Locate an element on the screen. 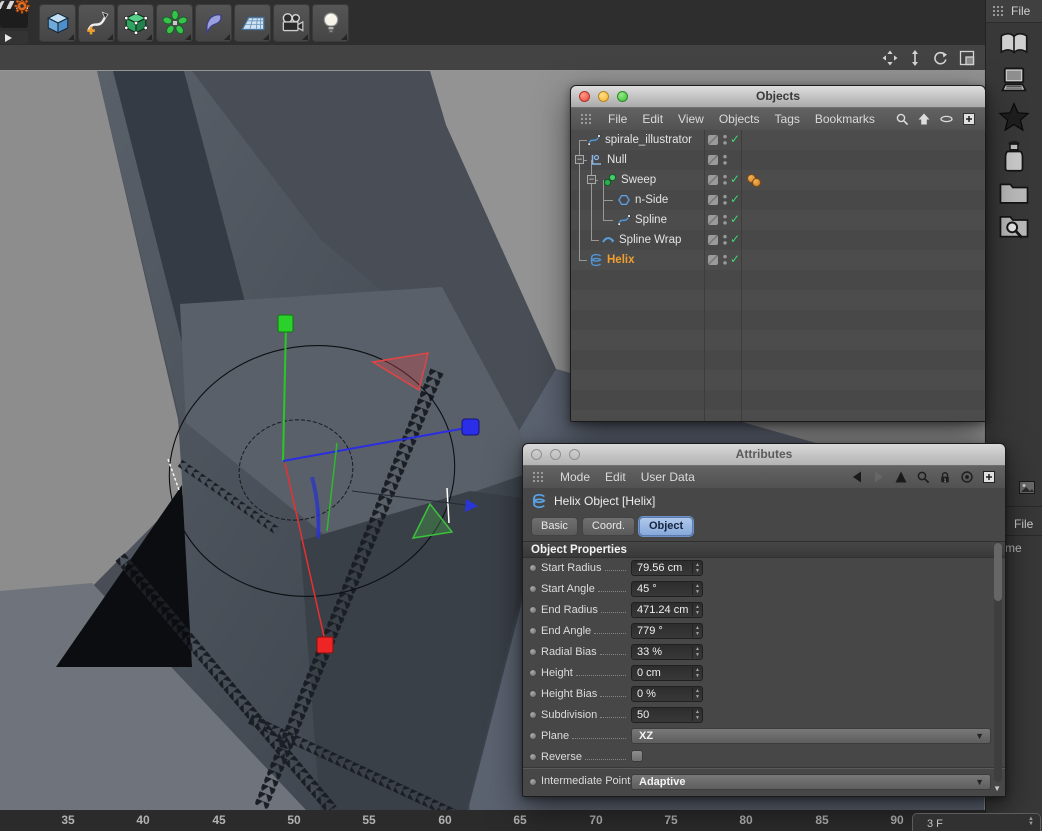 This screenshot has width=1042, height=831. editable-cube-tool is located at coordinates (135, 22).